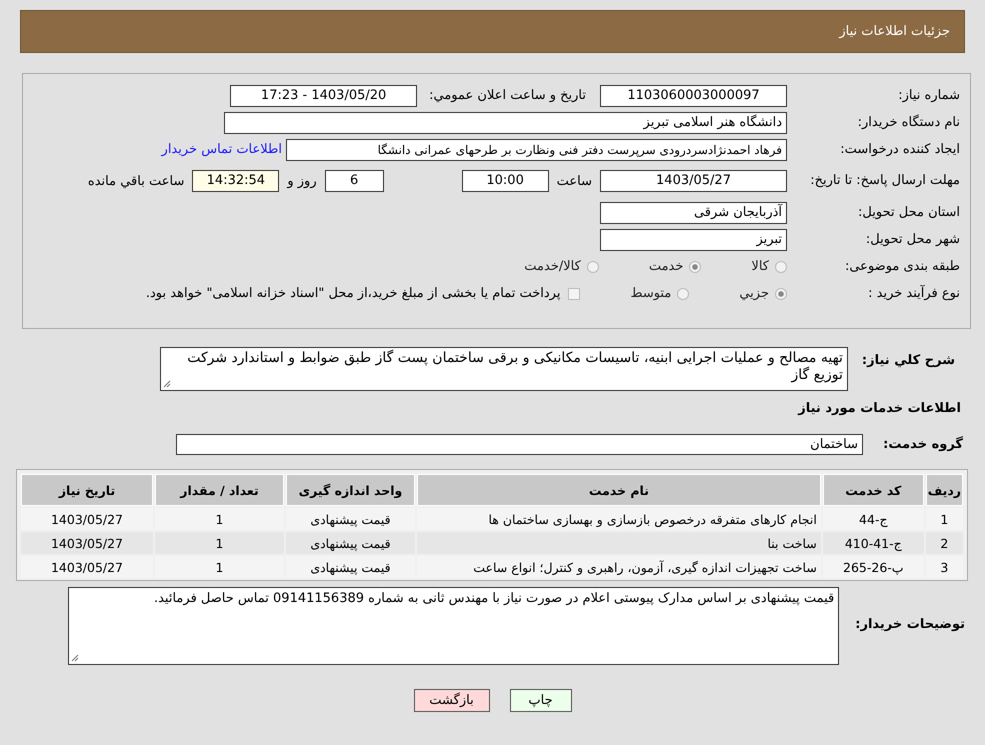 The width and height of the screenshot is (985, 745). What do you see at coordinates (944, 567) in the screenshot?
I see `table-cell: 3` at bounding box center [944, 567].